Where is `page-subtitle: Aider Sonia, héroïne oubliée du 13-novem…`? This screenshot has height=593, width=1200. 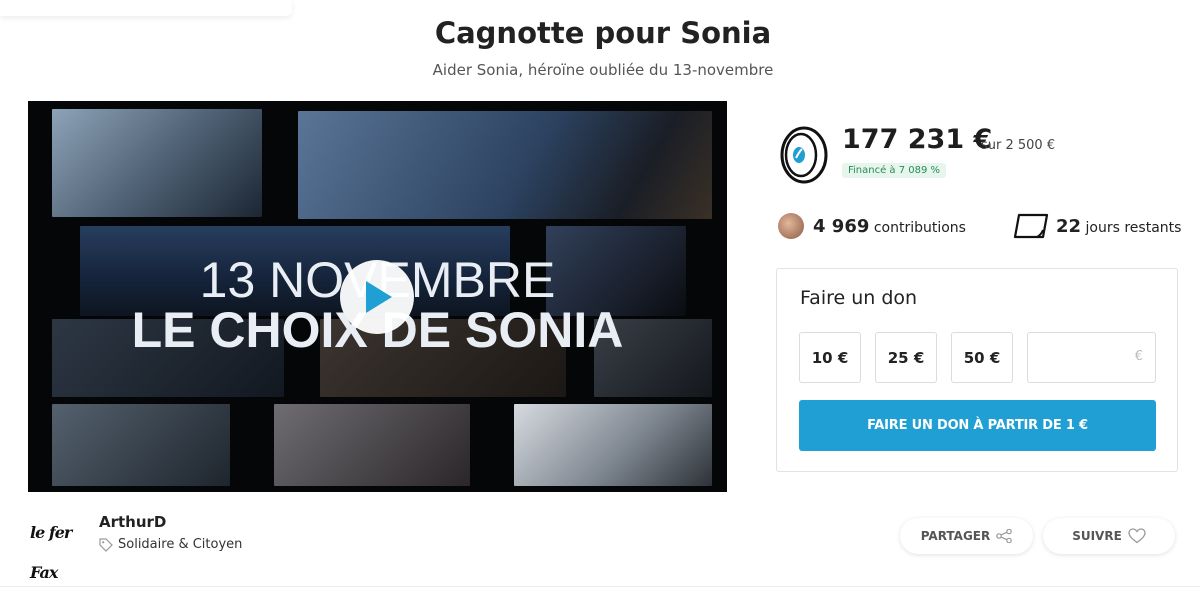 page-subtitle: Aider Sonia, héroïne oubliée du 13-novem… is located at coordinates (603, 70).